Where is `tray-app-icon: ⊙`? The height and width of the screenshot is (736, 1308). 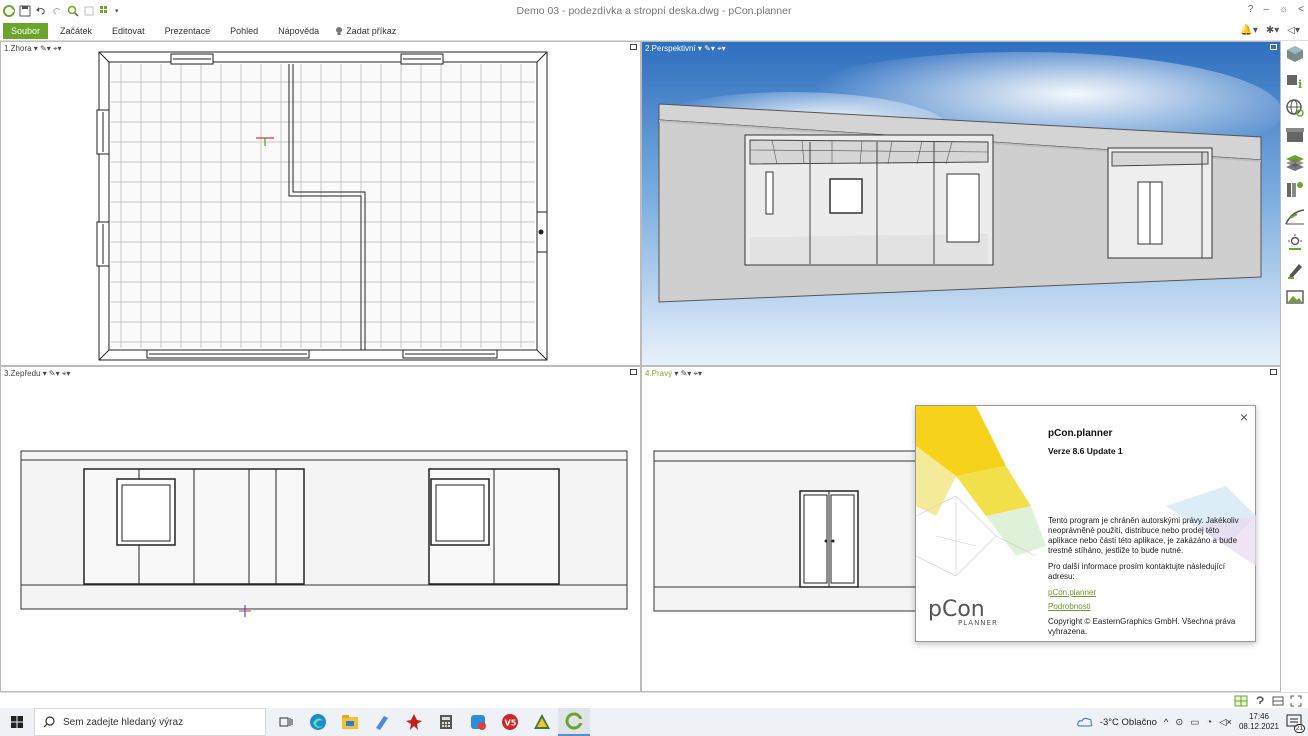 tray-app-icon: ⊙ is located at coordinates (1179, 722).